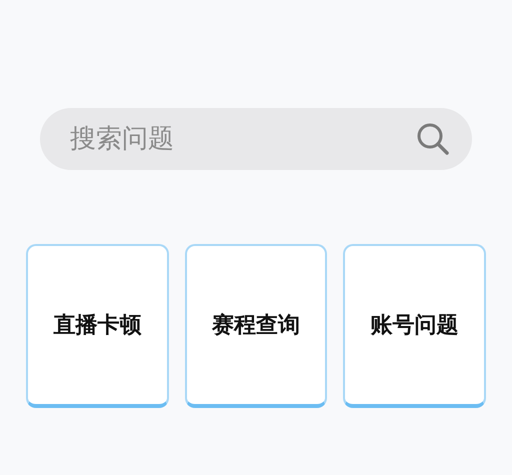 The width and height of the screenshot is (512, 475). What do you see at coordinates (433, 139) in the screenshot?
I see `search-icon` at bounding box center [433, 139].